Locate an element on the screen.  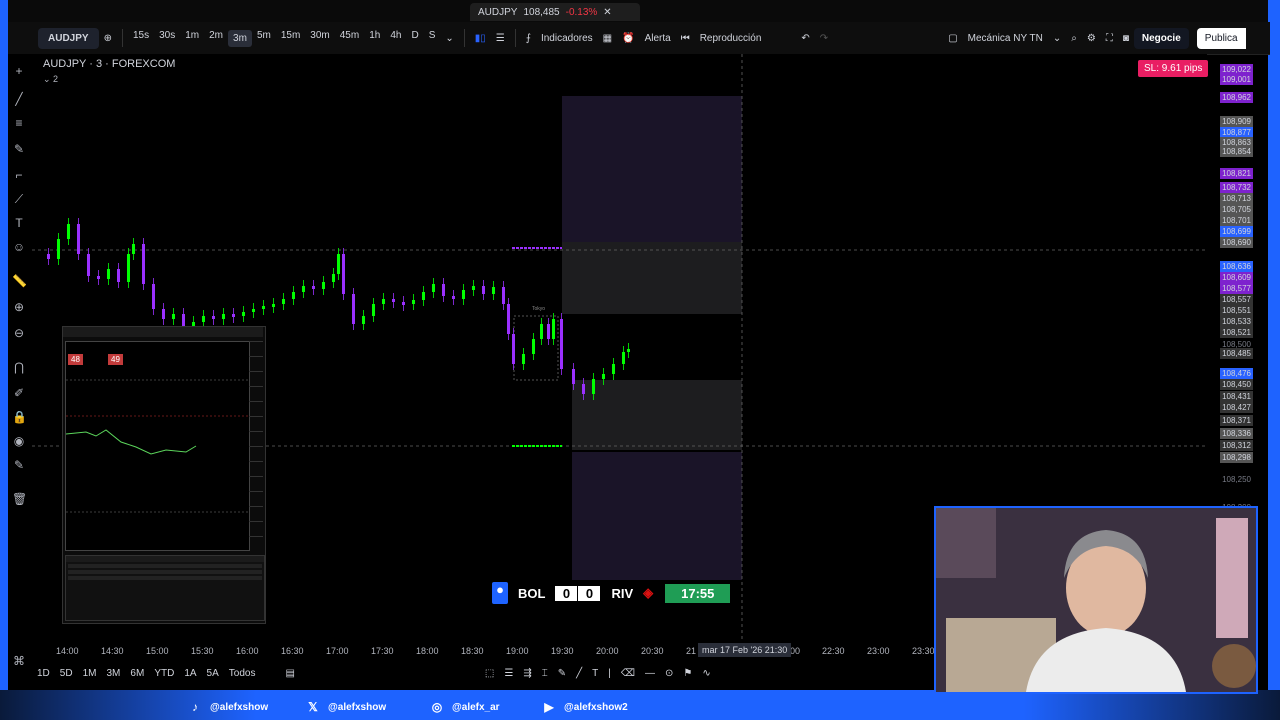
home-score: 0 is located at coordinates (566, 593).